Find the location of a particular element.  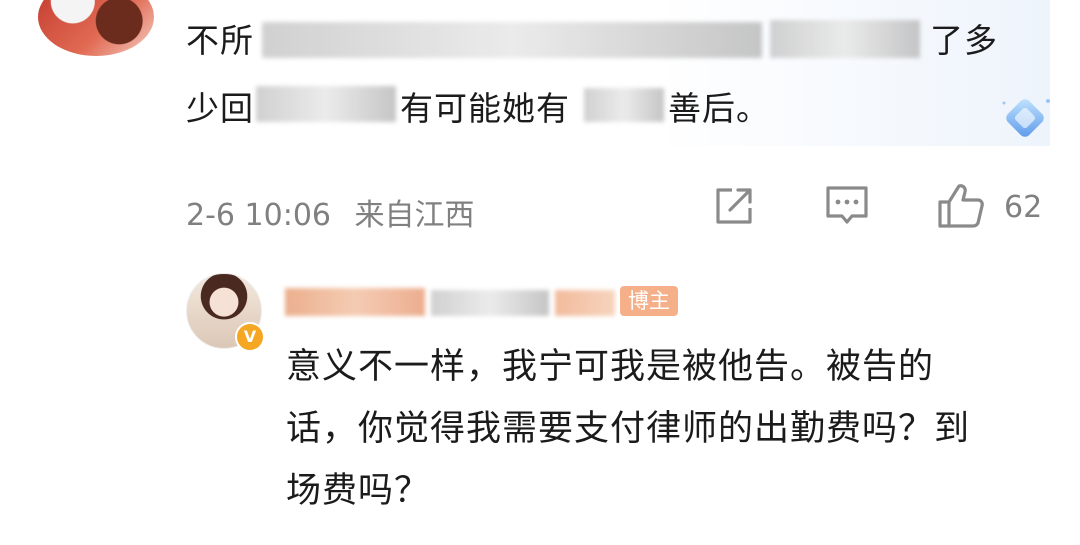

avatar is located at coordinates (96, 28).